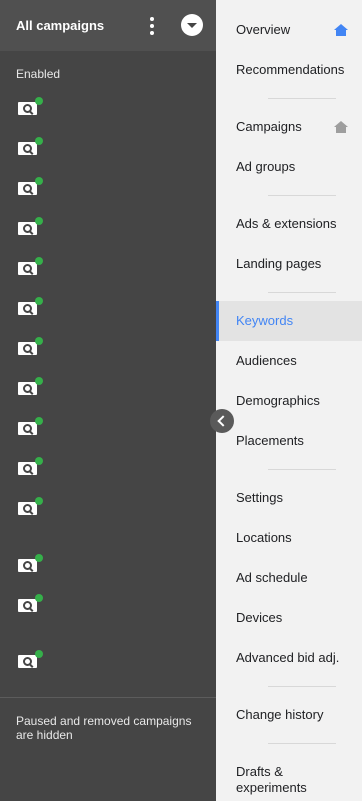 This screenshot has width=362, height=801. Describe the element at coordinates (217, 321) in the screenshot. I see `active-indicator` at that location.